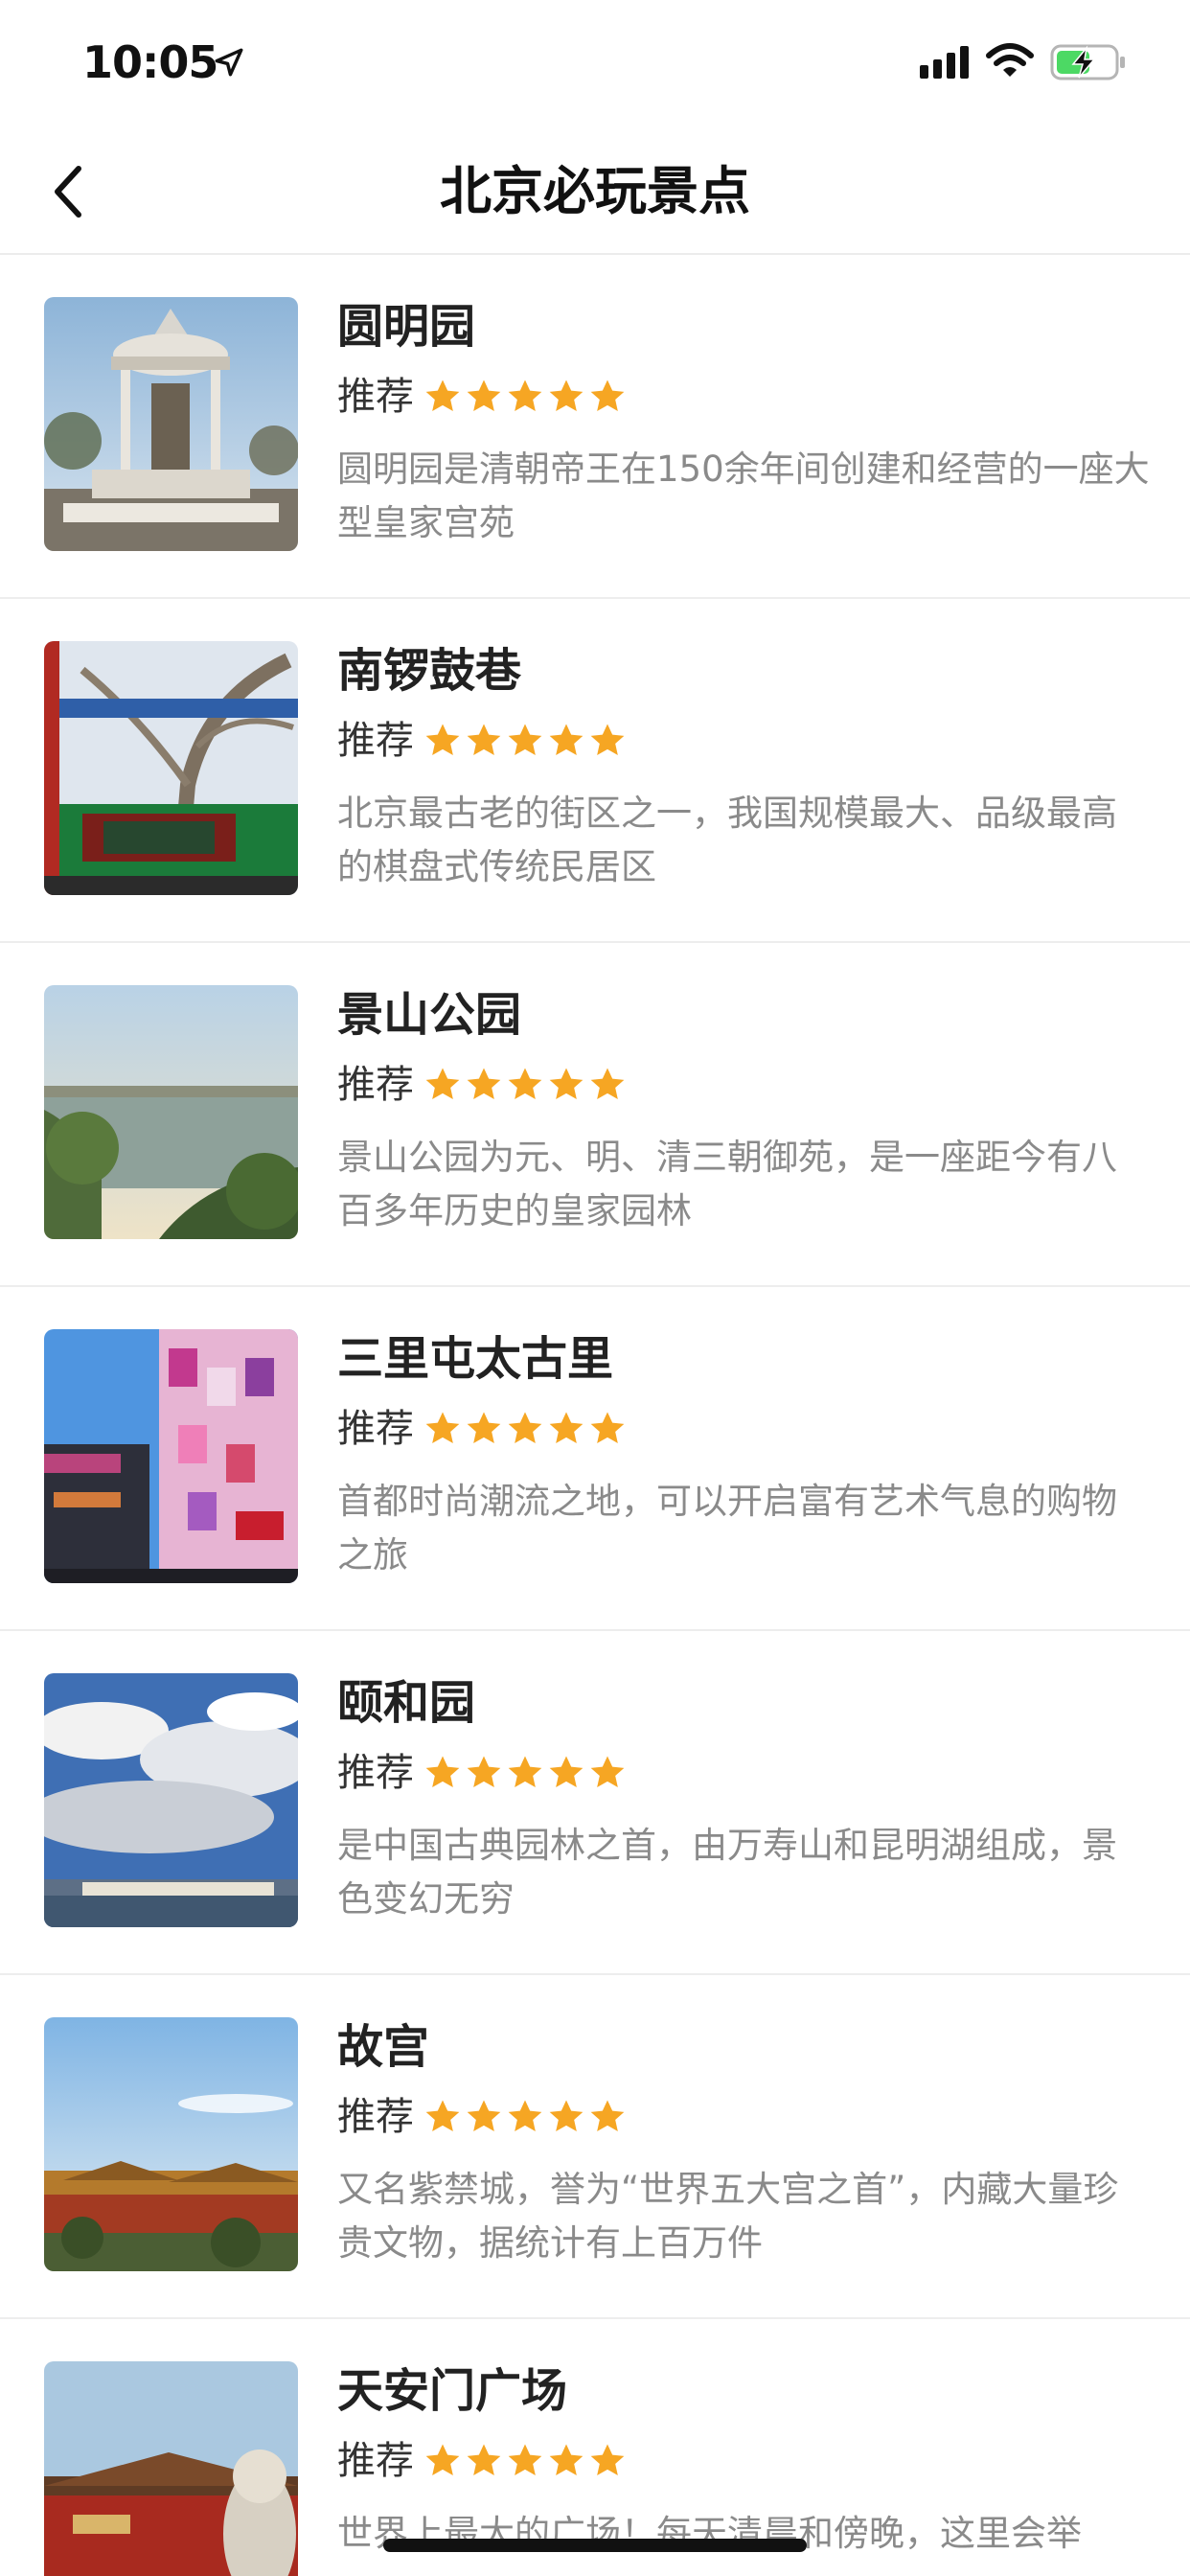  I want to click on attraction-name: 景山公园, so click(429, 1015).